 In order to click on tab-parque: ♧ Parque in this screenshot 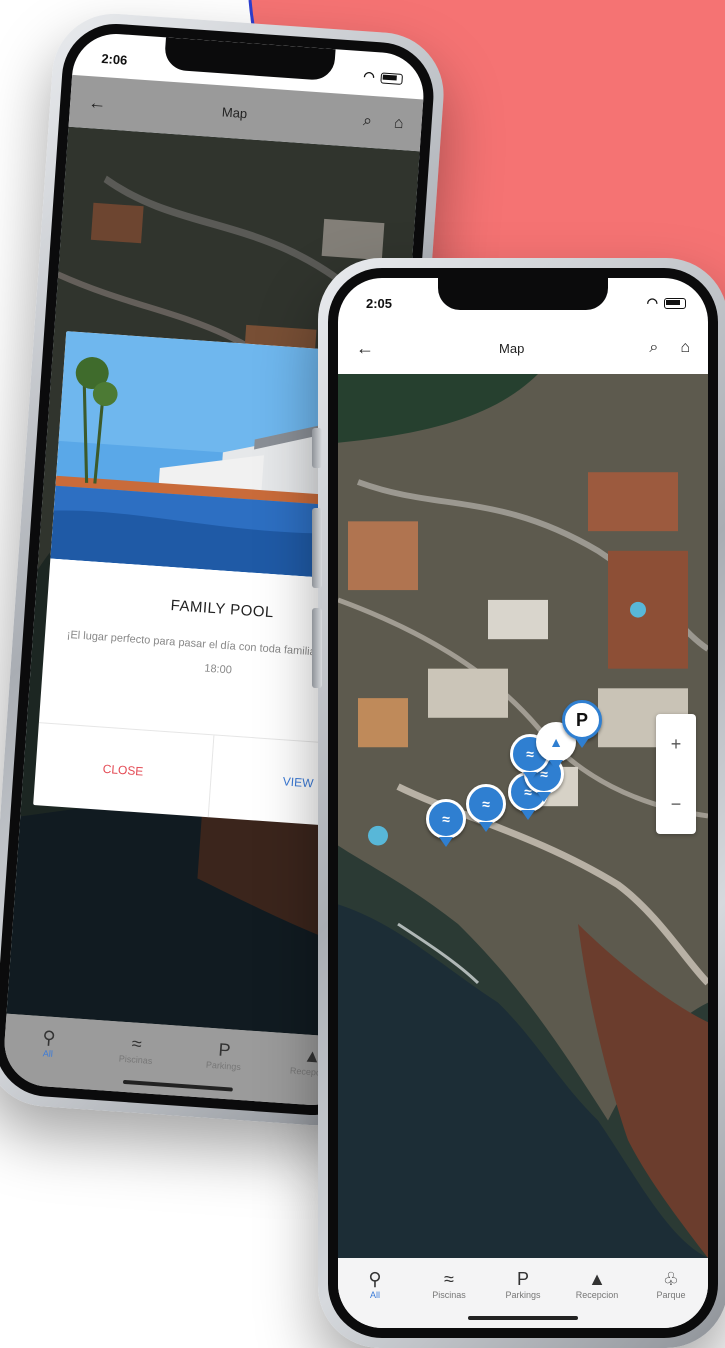, I will do `click(671, 1284)`.